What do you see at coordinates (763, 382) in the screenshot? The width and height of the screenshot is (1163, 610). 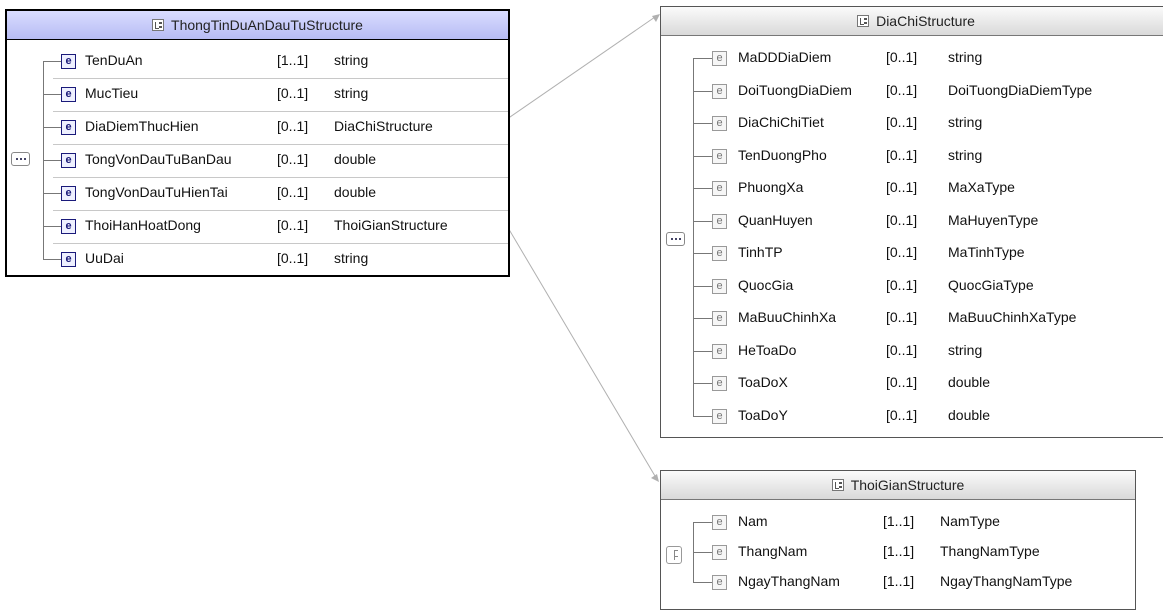 I see `element-name: ToaDoX` at bounding box center [763, 382].